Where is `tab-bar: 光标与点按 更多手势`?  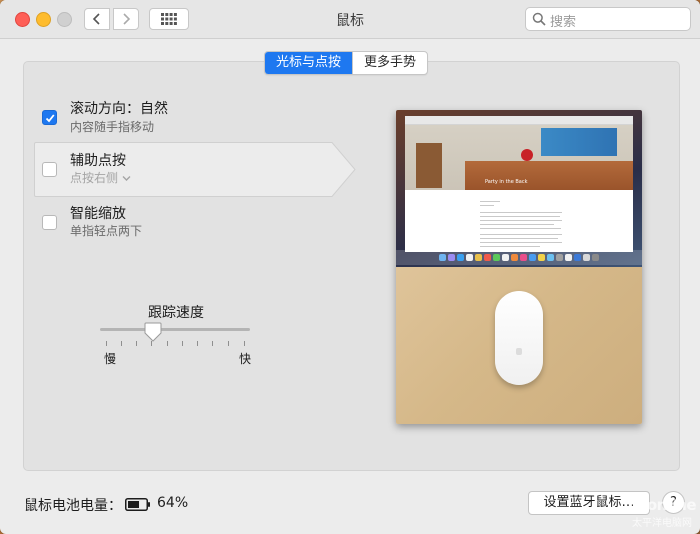 tab-bar: 光标与点按 更多手势 is located at coordinates (346, 63).